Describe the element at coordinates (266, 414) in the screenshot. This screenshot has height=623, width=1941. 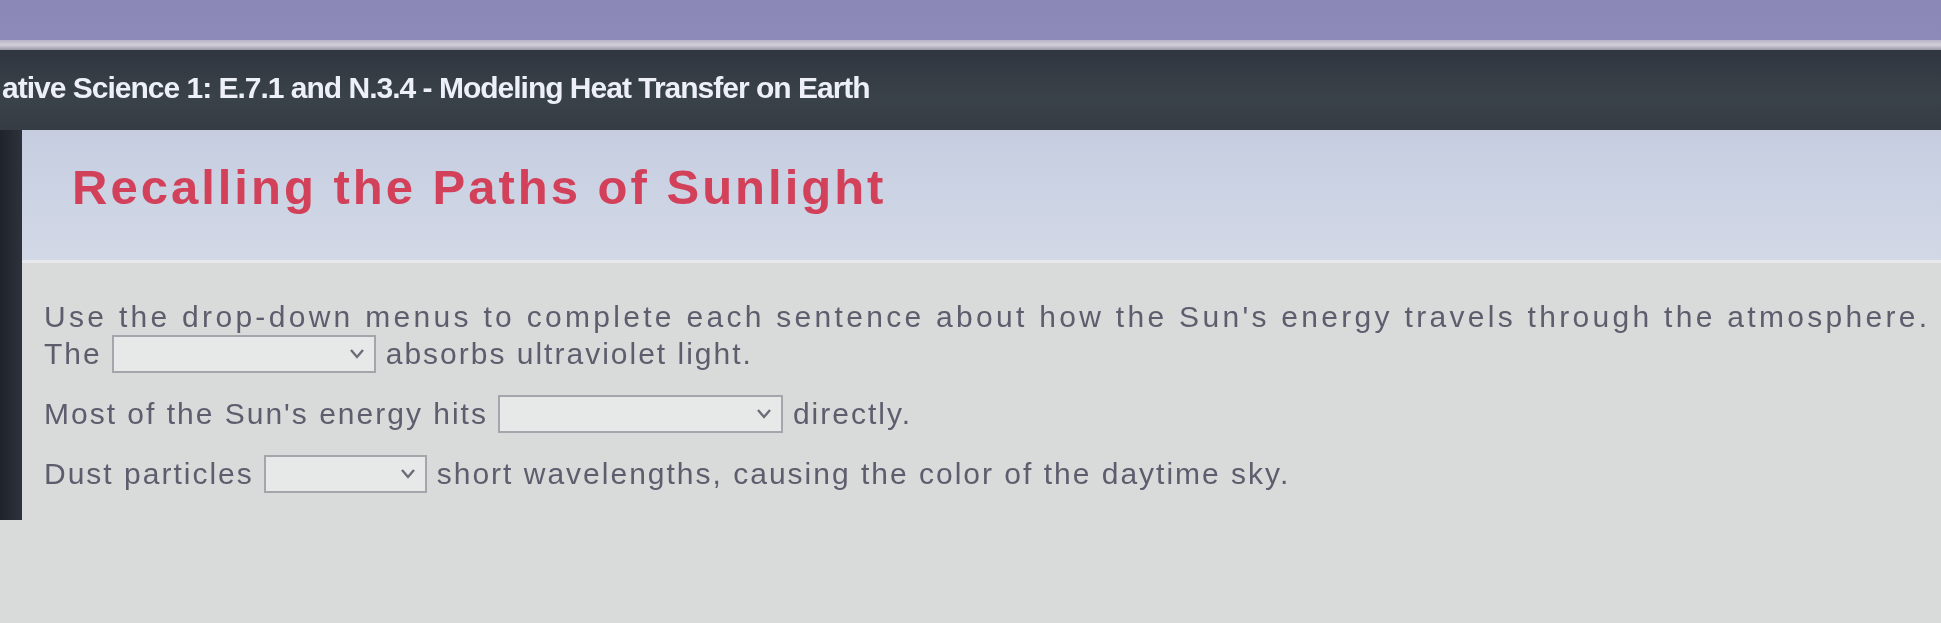
I see `sentence-text: Most of the Sun's energy hits` at that location.